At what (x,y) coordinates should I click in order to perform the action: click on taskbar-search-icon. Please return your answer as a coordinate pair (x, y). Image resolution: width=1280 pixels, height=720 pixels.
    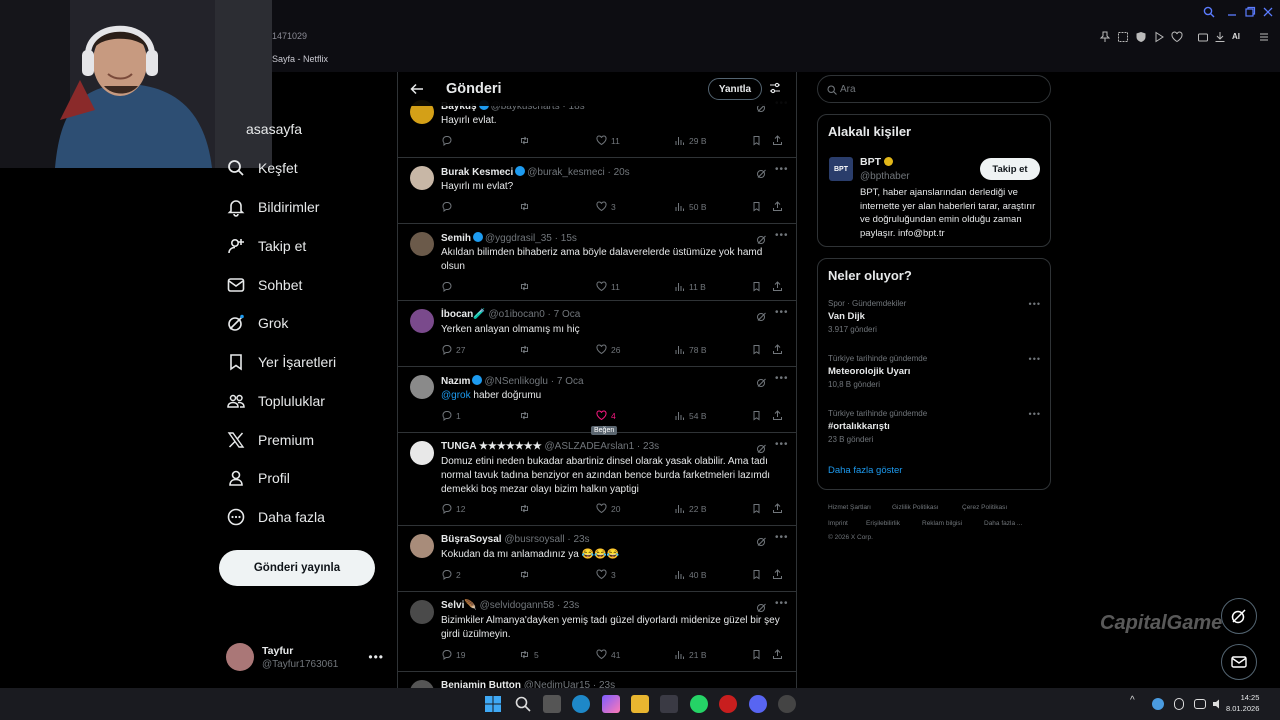
    Looking at the image, I should click on (523, 704).